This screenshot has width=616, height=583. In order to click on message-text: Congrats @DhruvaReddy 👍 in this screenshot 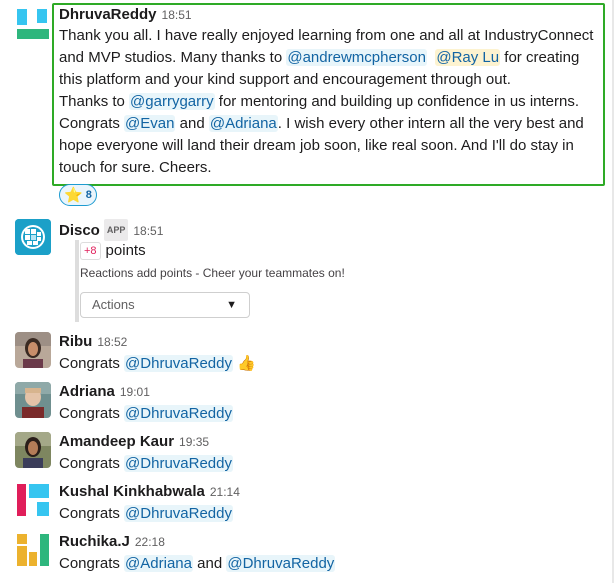, I will do `click(157, 363)`.